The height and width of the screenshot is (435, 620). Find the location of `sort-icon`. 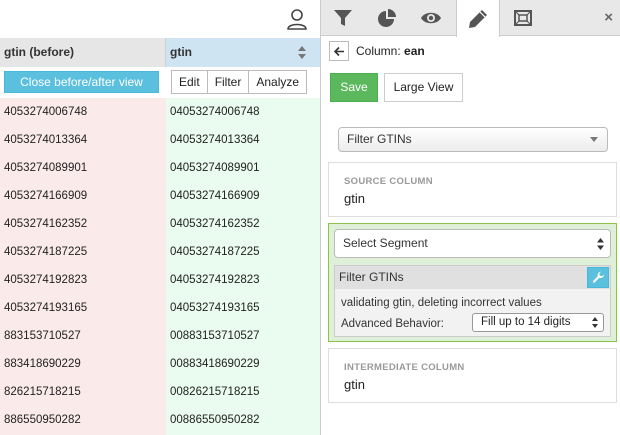

sort-icon is located at coordinates (302, 52).